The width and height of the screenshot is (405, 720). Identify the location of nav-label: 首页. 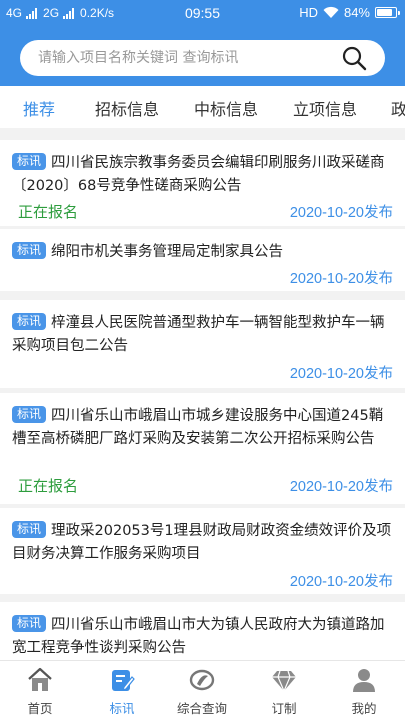
(40, 708).